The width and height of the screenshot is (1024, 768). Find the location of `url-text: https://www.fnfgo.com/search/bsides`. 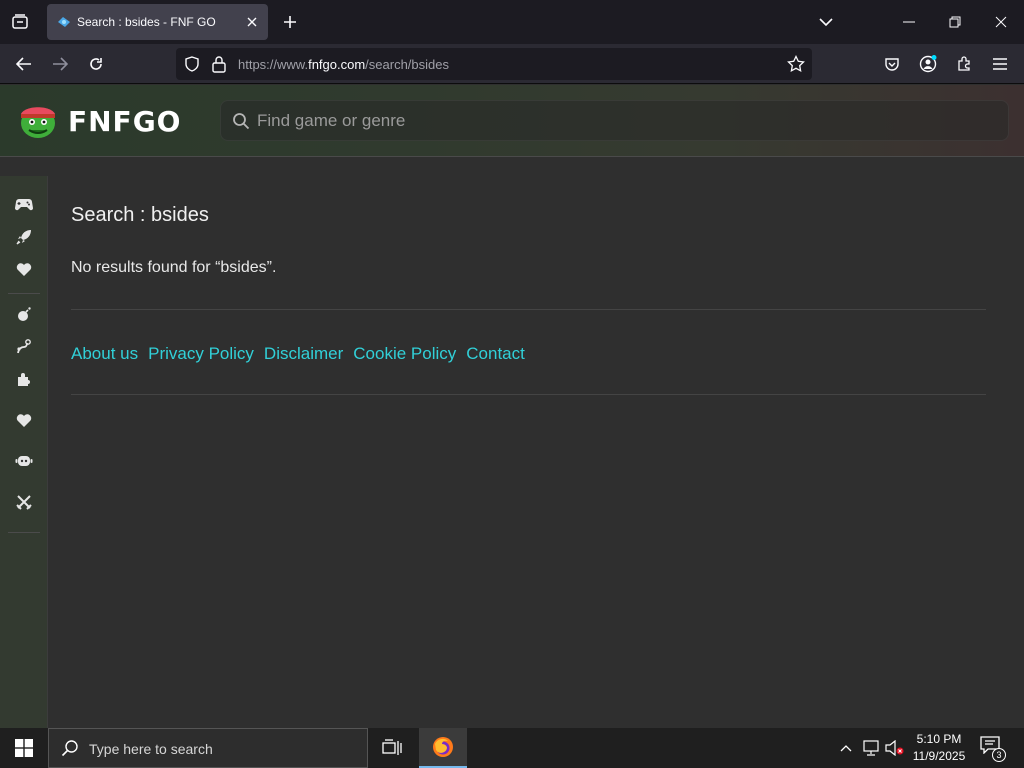

url-text: https://www.fnfgo.com/search/bsides is located at coordinates (343, 64).